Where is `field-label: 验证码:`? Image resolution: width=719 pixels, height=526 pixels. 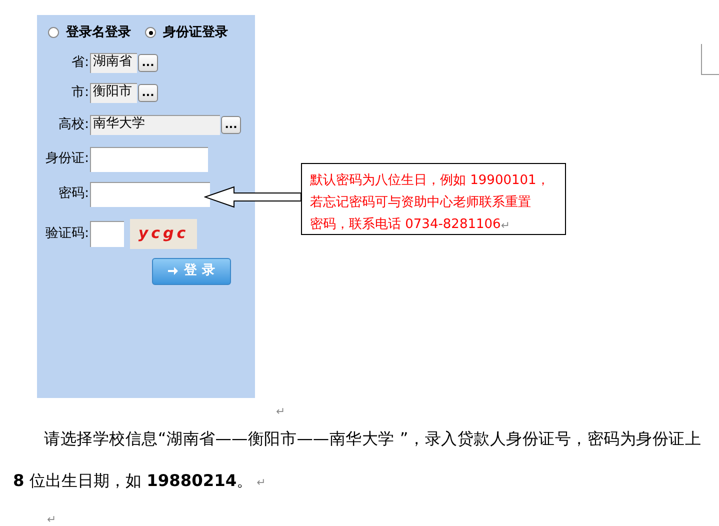 field-label: 验证码: is located at coordinates (67, 233).